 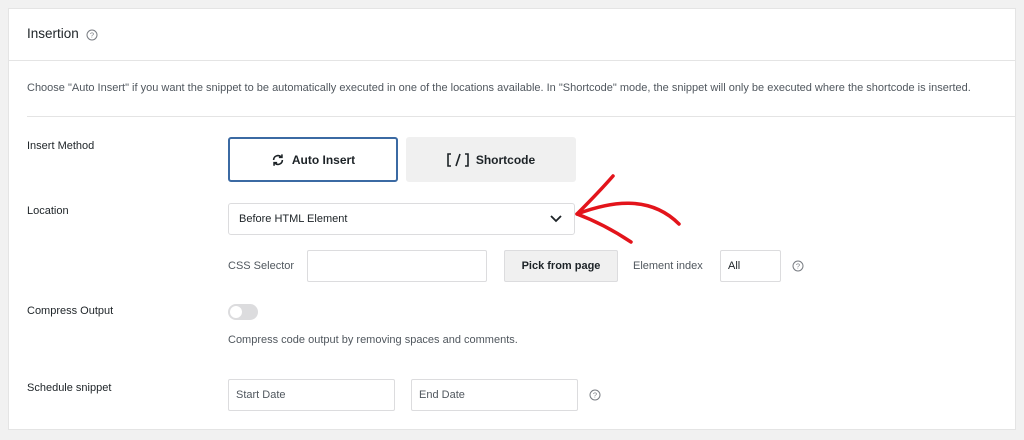 What do you see at coordinates (505, 159) in the screenshot?
I see `shortcode-label: Shortcode` at bounding box center [505, 159].